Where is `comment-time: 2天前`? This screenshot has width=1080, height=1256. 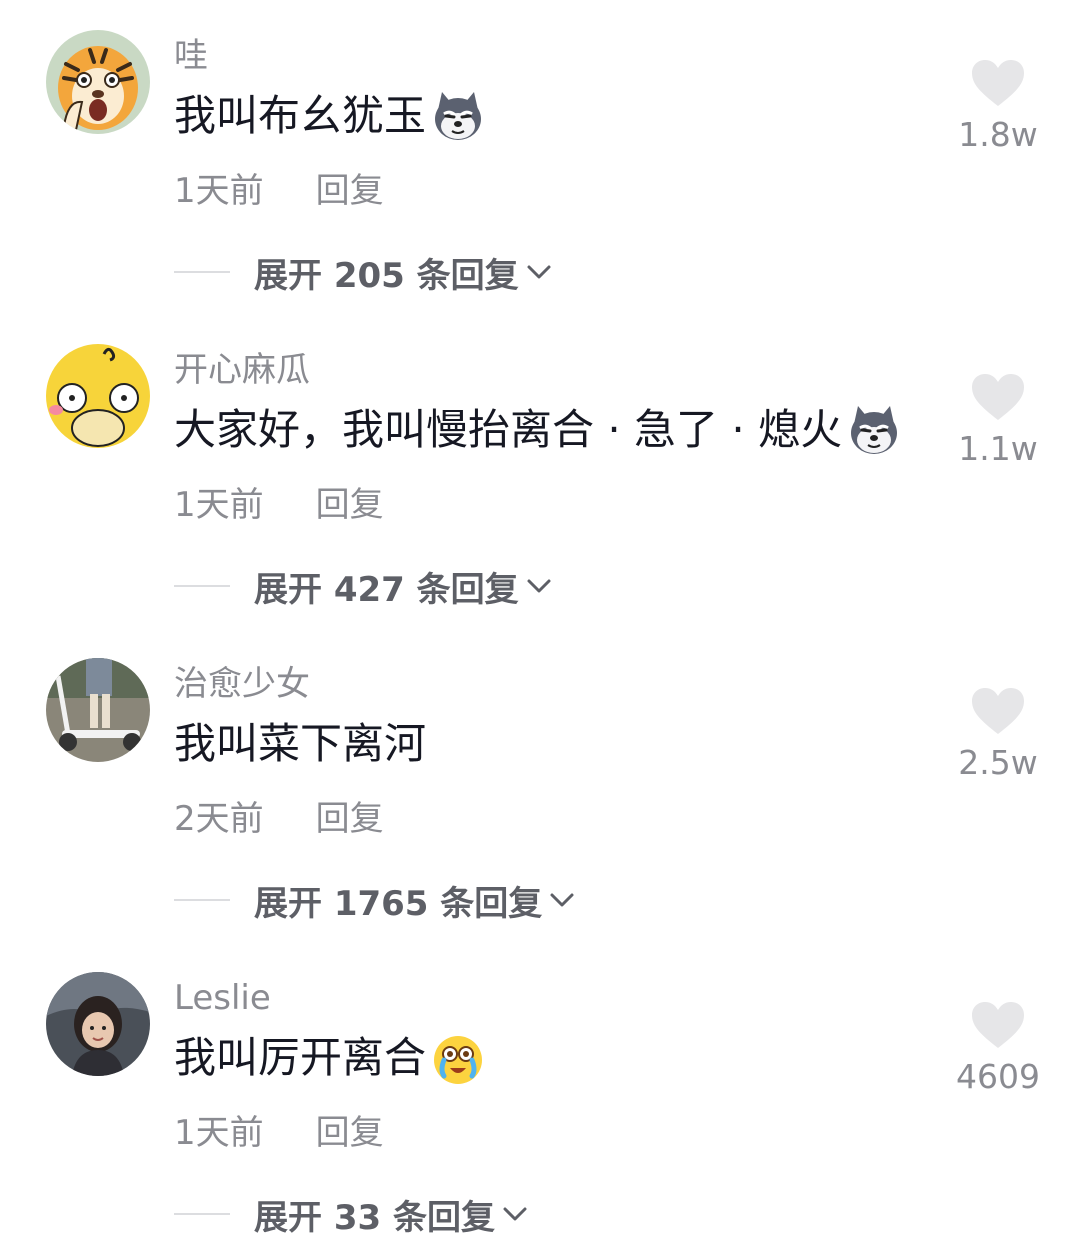 comment-time: 2天前 is located at coordinates (219, 818).